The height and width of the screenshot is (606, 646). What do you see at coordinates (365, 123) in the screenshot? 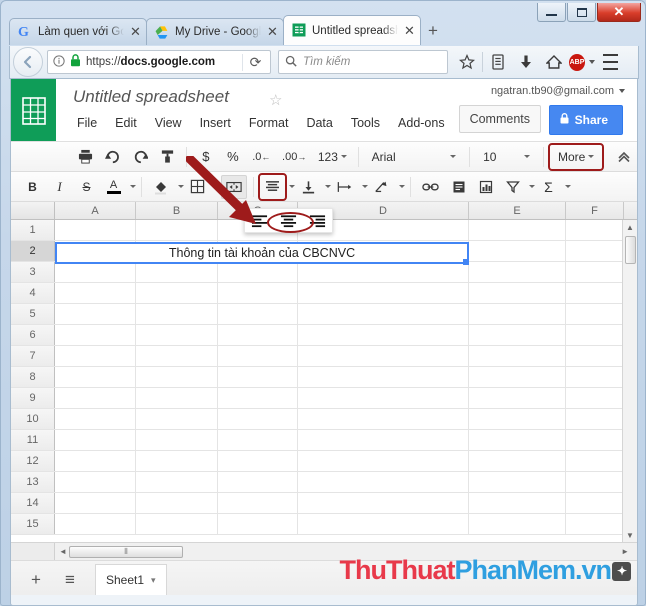
I see `menu-tools: Tools` at bounding box center [365, 123].